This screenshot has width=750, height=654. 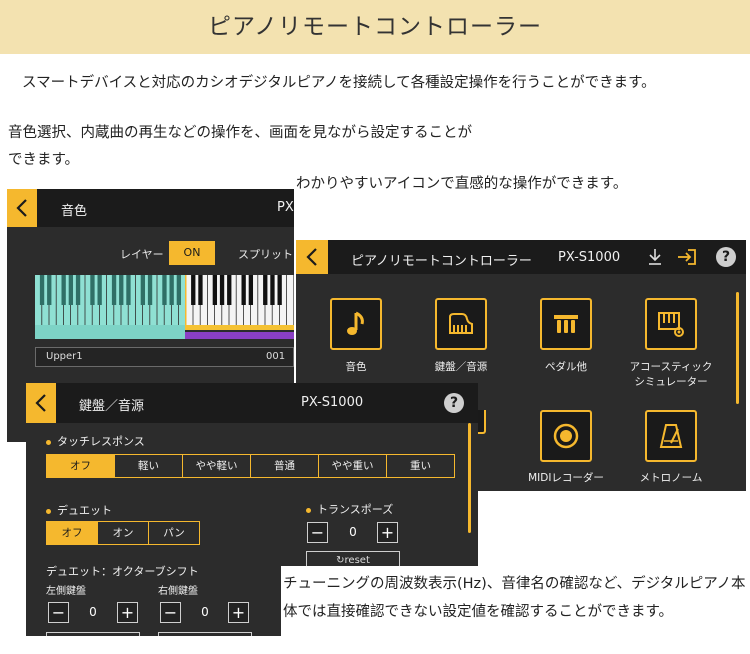 I want to click on tone-screen-title: 音色, so click(x=74, y=211).